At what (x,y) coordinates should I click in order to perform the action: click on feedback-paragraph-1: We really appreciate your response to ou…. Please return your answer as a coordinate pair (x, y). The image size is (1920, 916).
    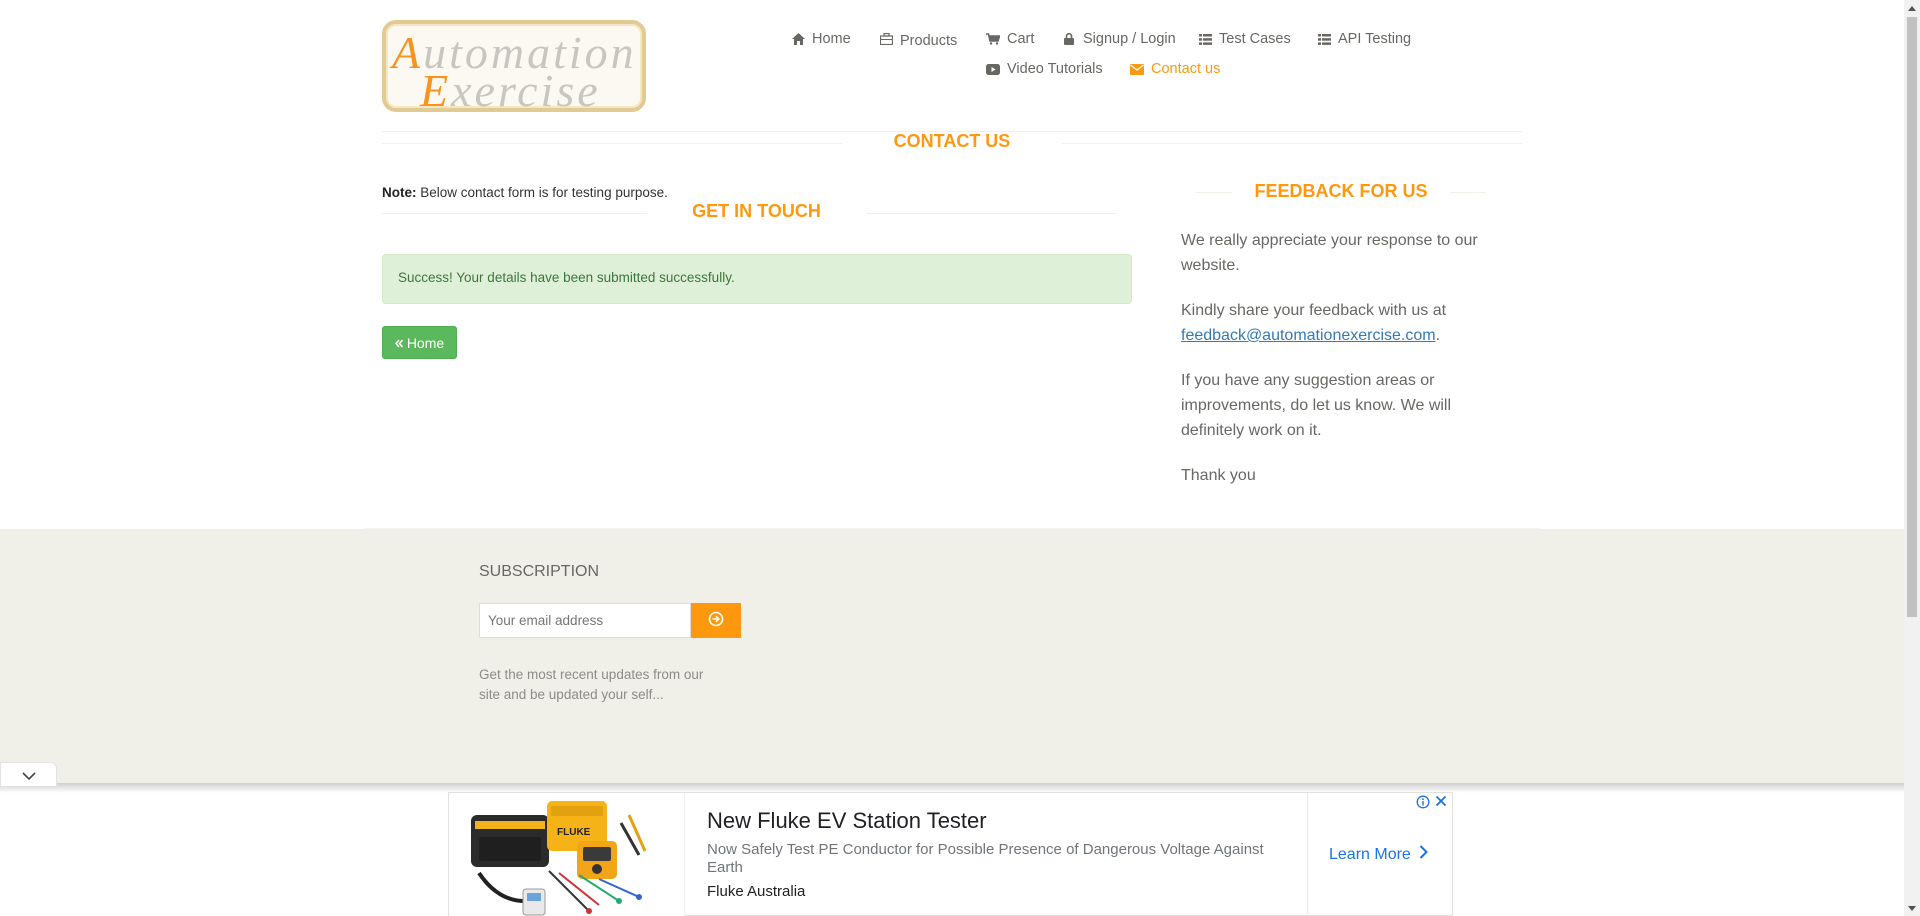
    Looking at the image, I should click on (1329, 253).